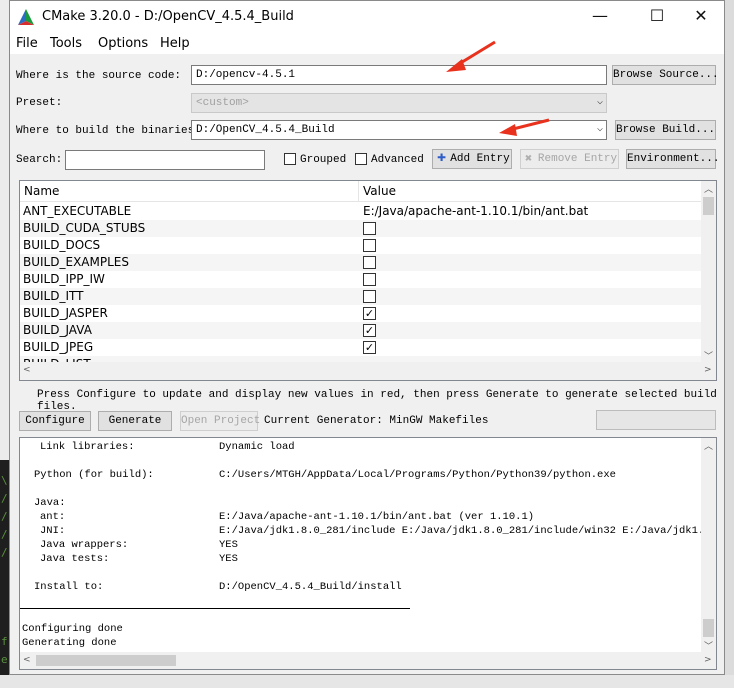 The height and width of the screenshot is (688, 734). What do you see at coordinates (168, 16) in the screenshot?
I see `window-title: CMake 3.20.0 - D:/OpenCV_4.5.4_Build` at bounding box center [168, 16].